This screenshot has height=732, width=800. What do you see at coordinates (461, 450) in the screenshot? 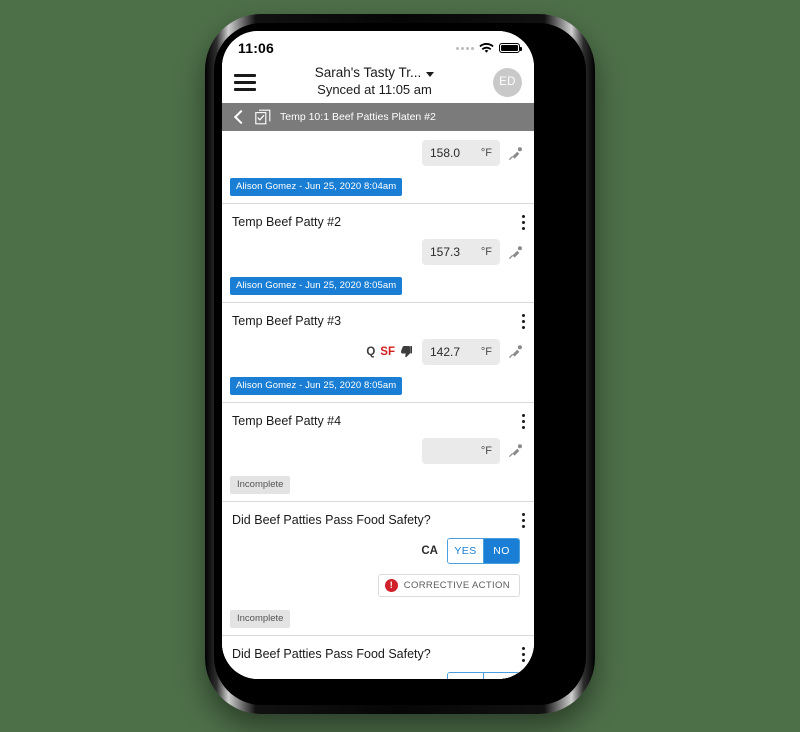
I see `temperature-input: °F` at bounding box center [461, 450].